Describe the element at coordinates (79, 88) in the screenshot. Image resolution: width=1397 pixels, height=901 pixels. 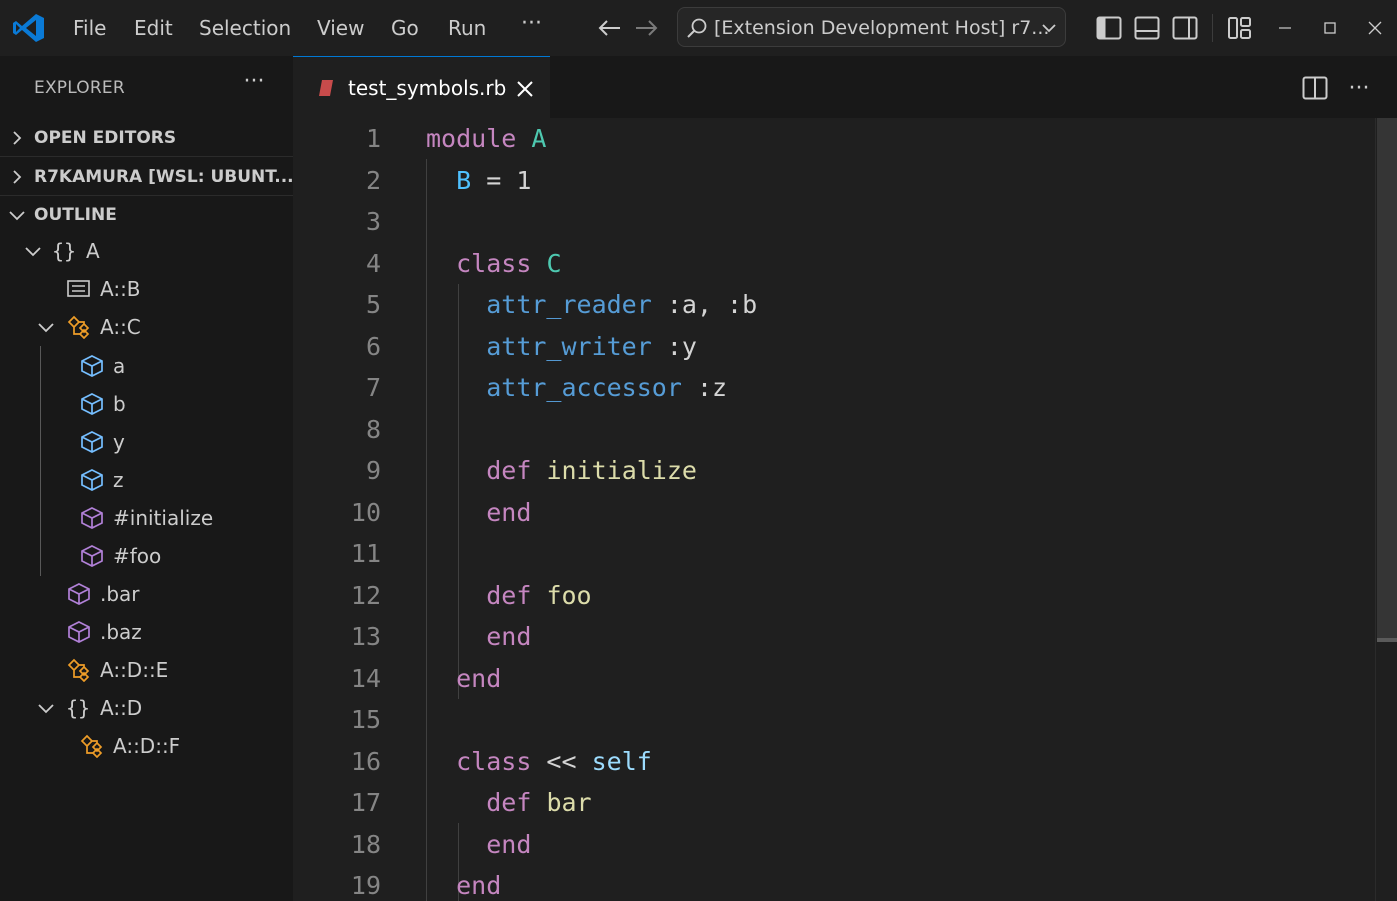
I see `explorer-title: EXPLORER` at that location.